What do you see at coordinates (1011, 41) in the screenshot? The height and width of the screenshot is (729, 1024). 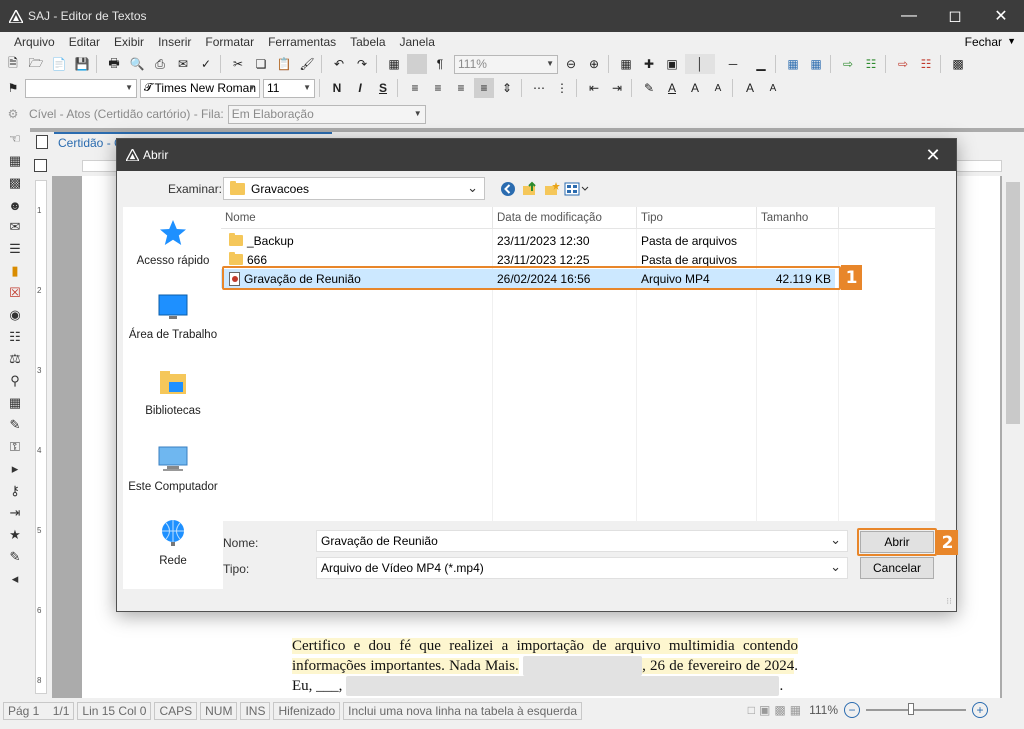 I see `chevron-down-icon: ▼` at bounding box center [1011, 41].